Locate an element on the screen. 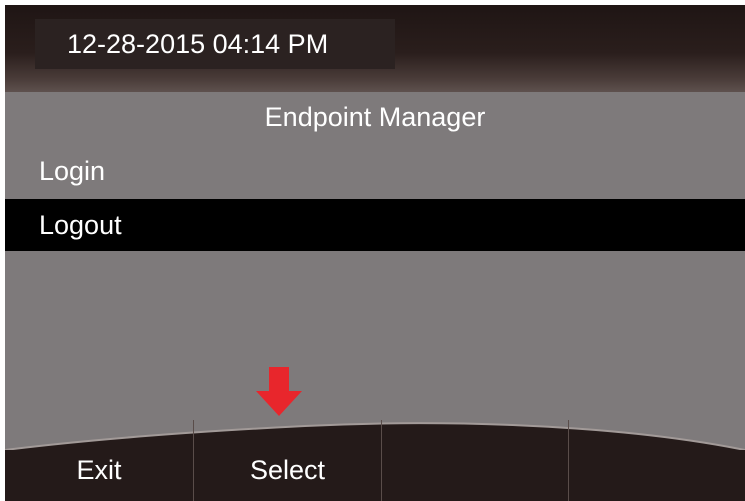  softkey-4-button is located at coordinates (657, 460).